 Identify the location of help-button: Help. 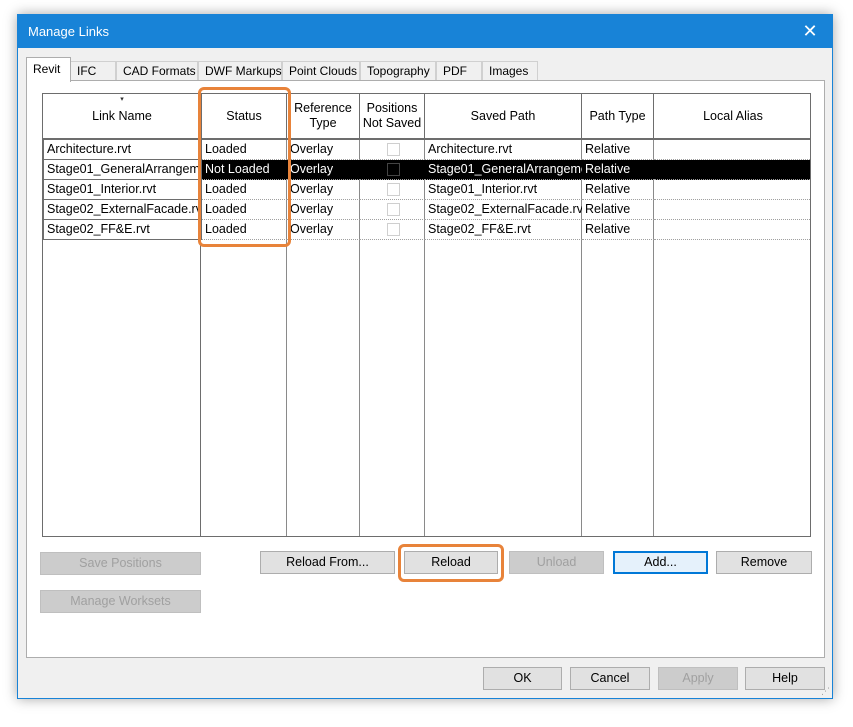
(785, 678).